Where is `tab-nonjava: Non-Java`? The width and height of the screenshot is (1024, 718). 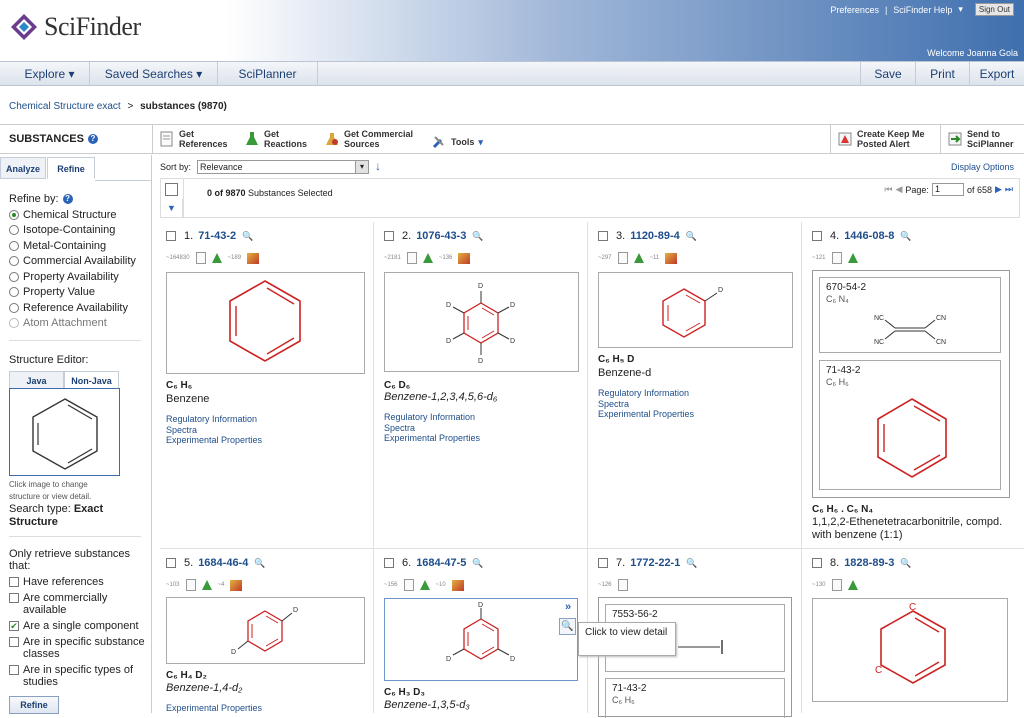
tab-nonjava: Non-Java is located at coordinates (91, 380).